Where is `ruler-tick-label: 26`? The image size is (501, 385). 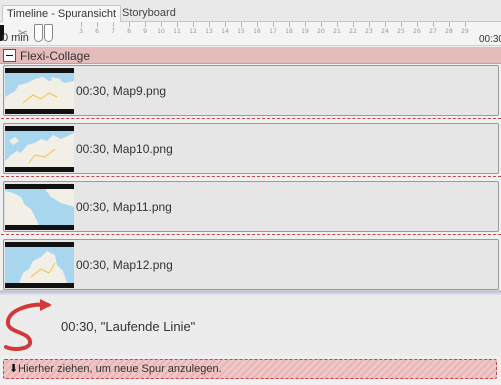
ruler-tick-label: 26 is located at coordinates (417, 31).